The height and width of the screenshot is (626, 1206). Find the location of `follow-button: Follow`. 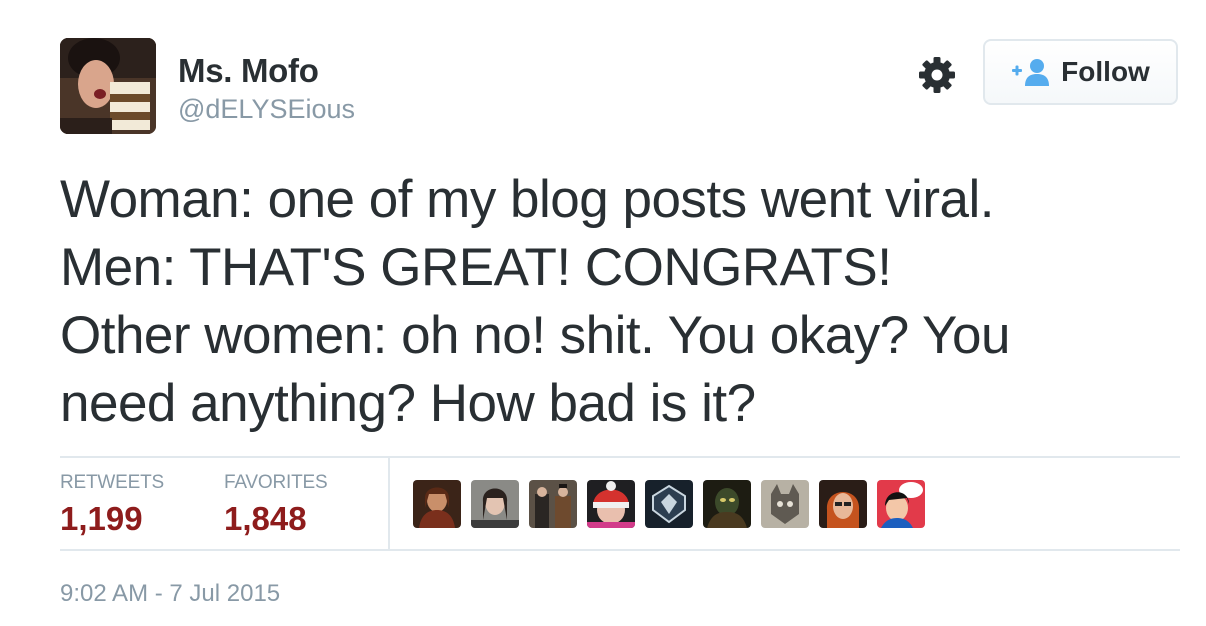

follow-button: Follow is located at coordinates (1080, 72).